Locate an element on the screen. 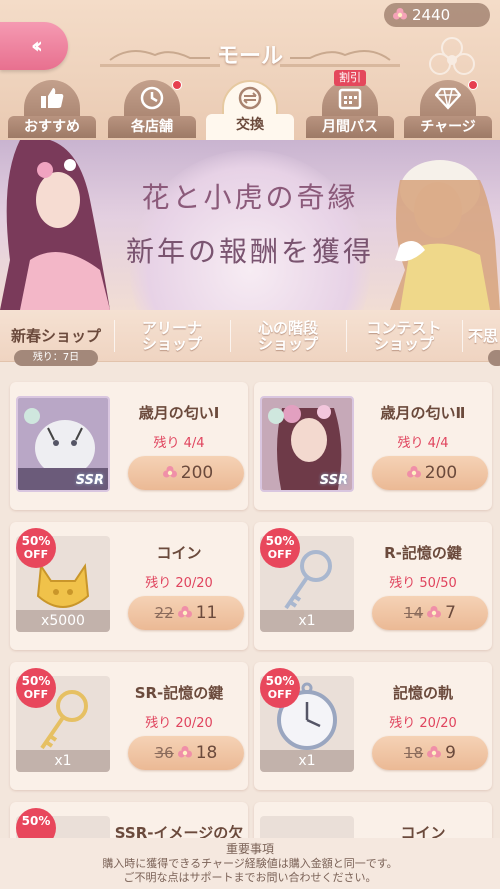 Image resolution: width=500 pixels, height=889 pixels. price: 11 is located at coordinates (206, 613).